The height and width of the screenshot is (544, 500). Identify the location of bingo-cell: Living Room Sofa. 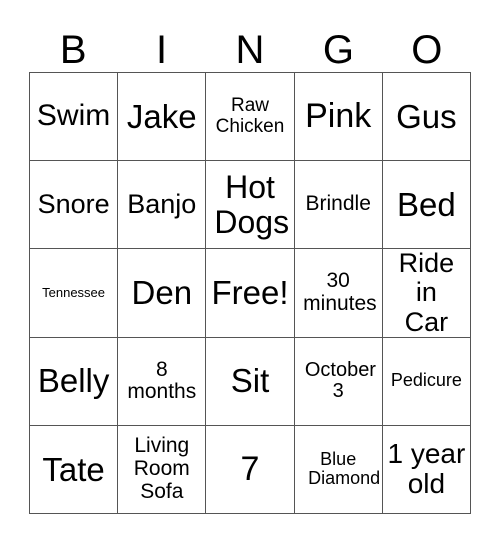
(162, 469).